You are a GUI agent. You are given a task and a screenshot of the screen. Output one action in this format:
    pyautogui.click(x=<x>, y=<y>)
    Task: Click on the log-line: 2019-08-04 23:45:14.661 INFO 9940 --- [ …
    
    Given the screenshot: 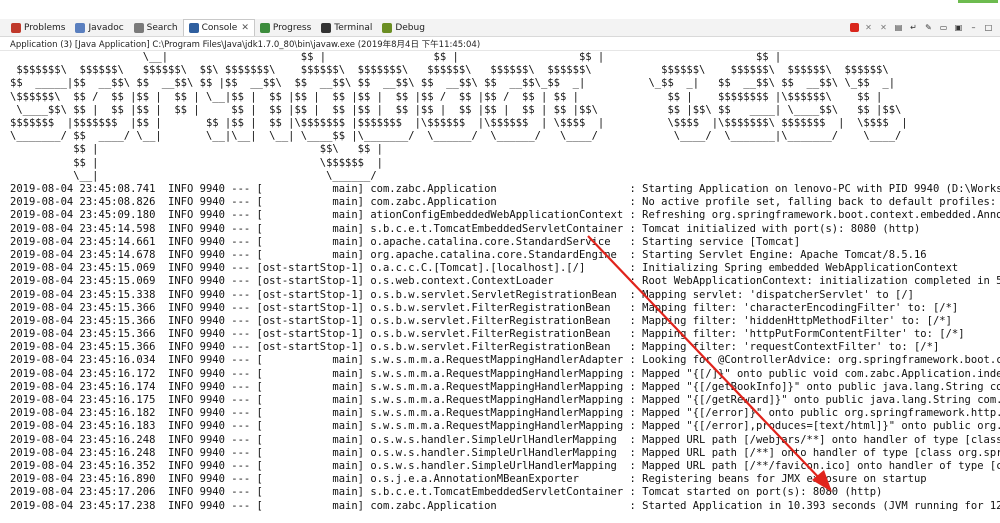 What is the action you would take?
    pyautogui.click(x=405, y=241)
    